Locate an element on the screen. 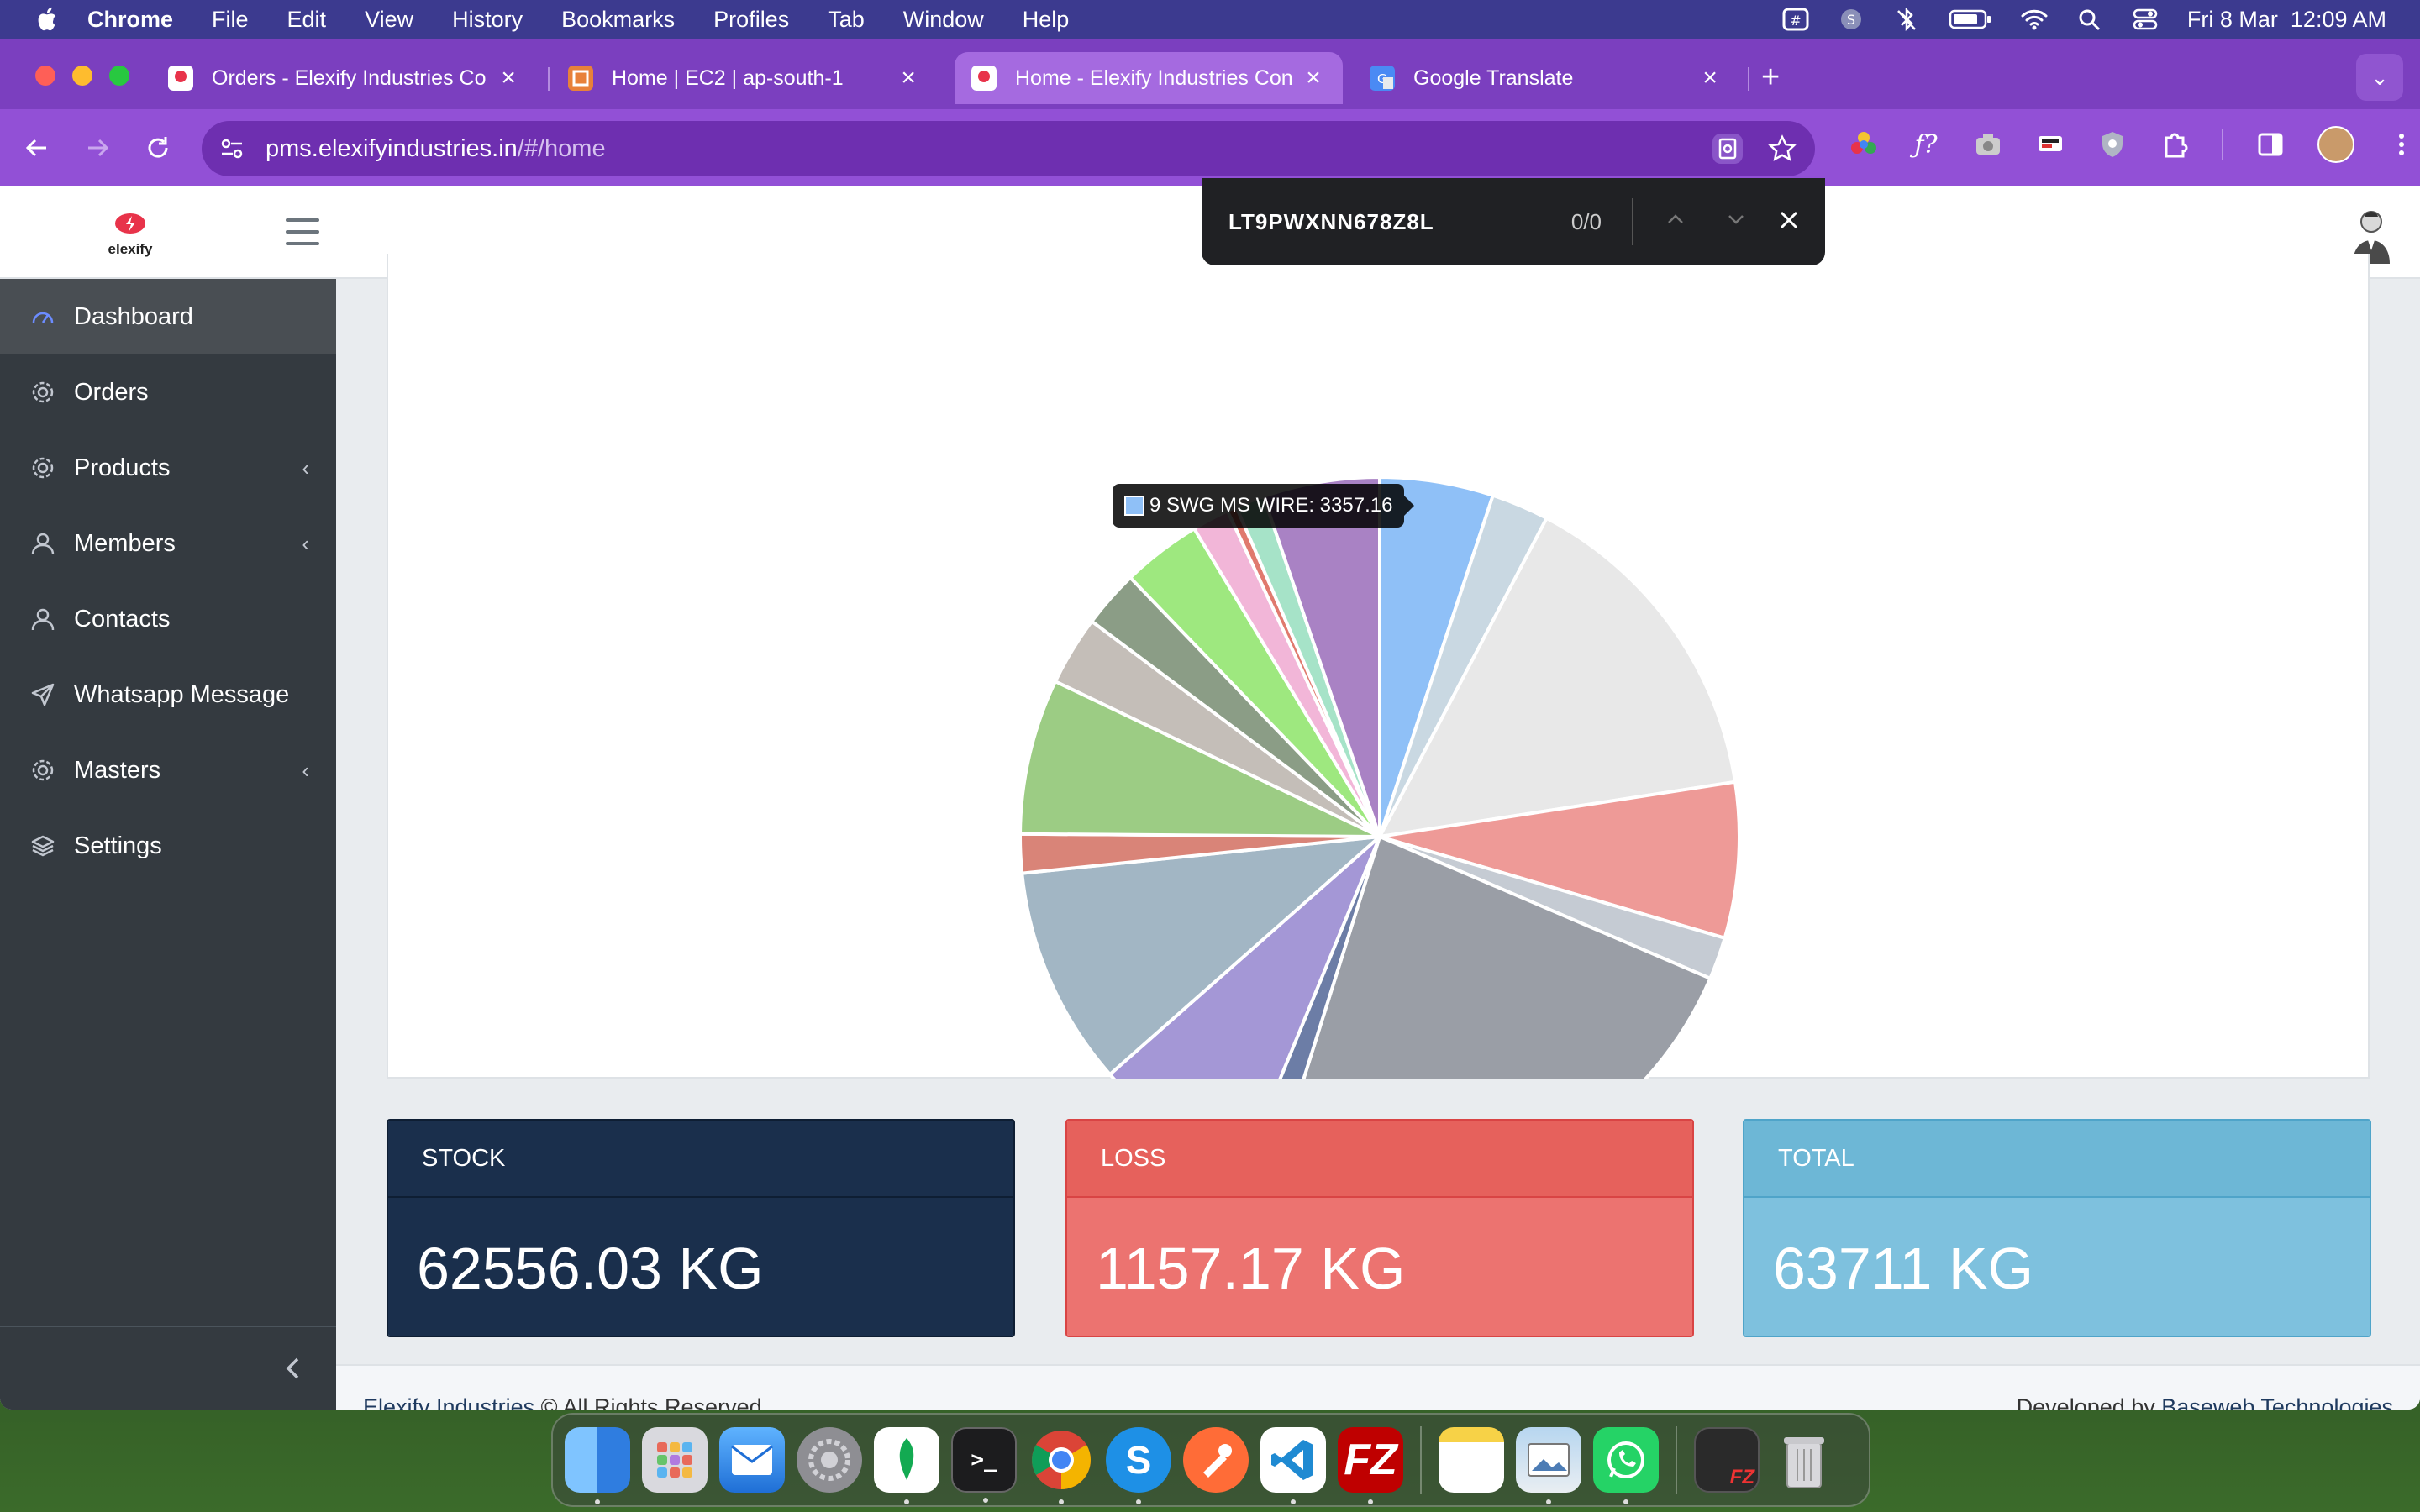 This screenshot has height=1512, width=2420. find-close-button is located at coordinates (1789, 222).